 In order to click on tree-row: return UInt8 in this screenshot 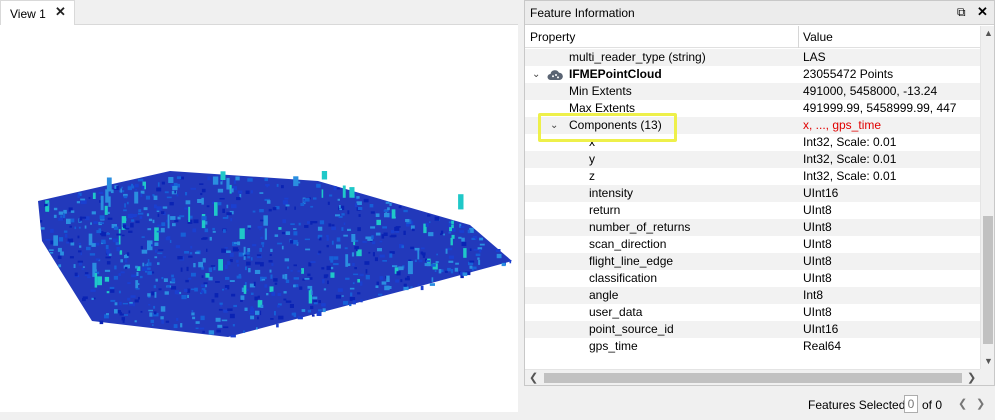, I will do `click(752, 210)`.